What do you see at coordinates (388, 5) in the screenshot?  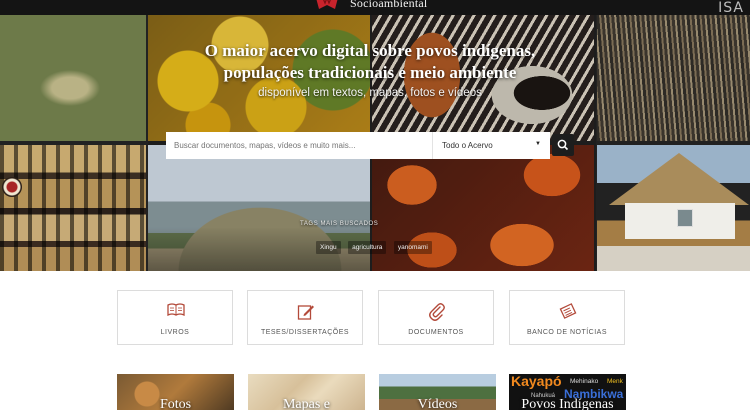 I see `logo-text: Socioambiental` at bounding box center [388, 5].